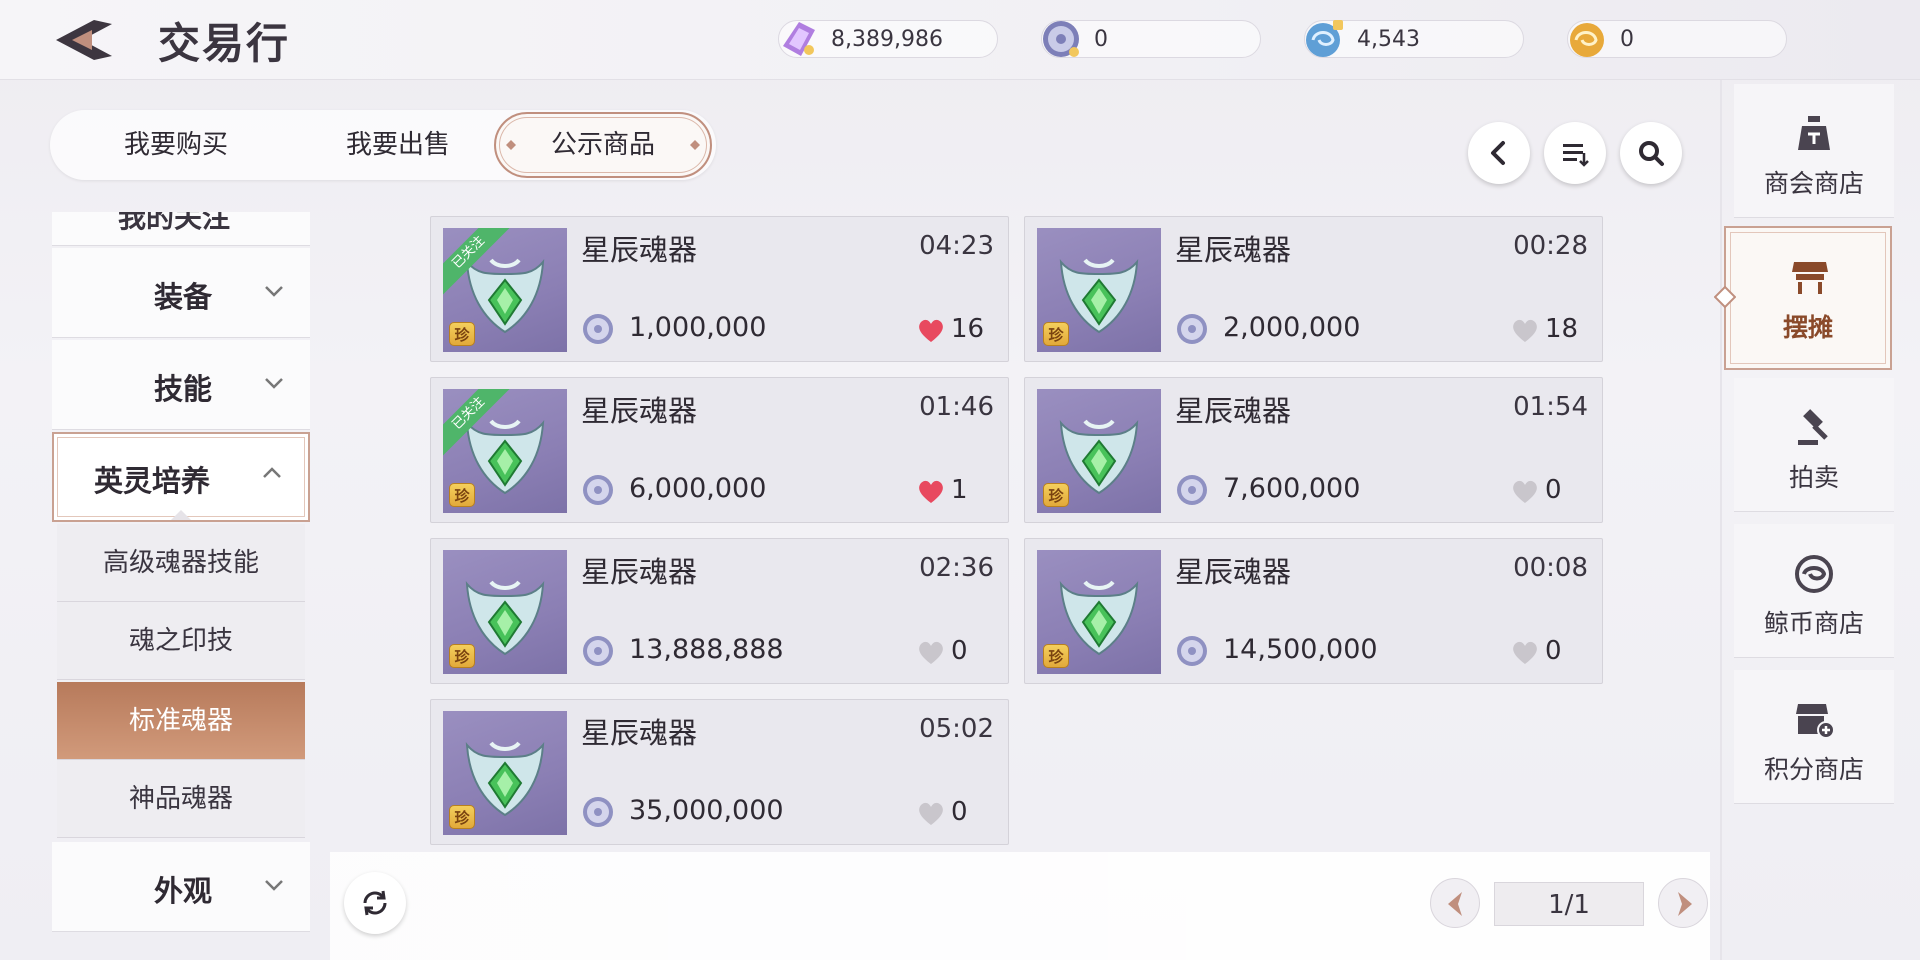 The image size is (1920, 960). What do you see at coordinates (181, 887) in the screenshot?
I see `category-appearance: 外观` at bounding box center [181, 887].